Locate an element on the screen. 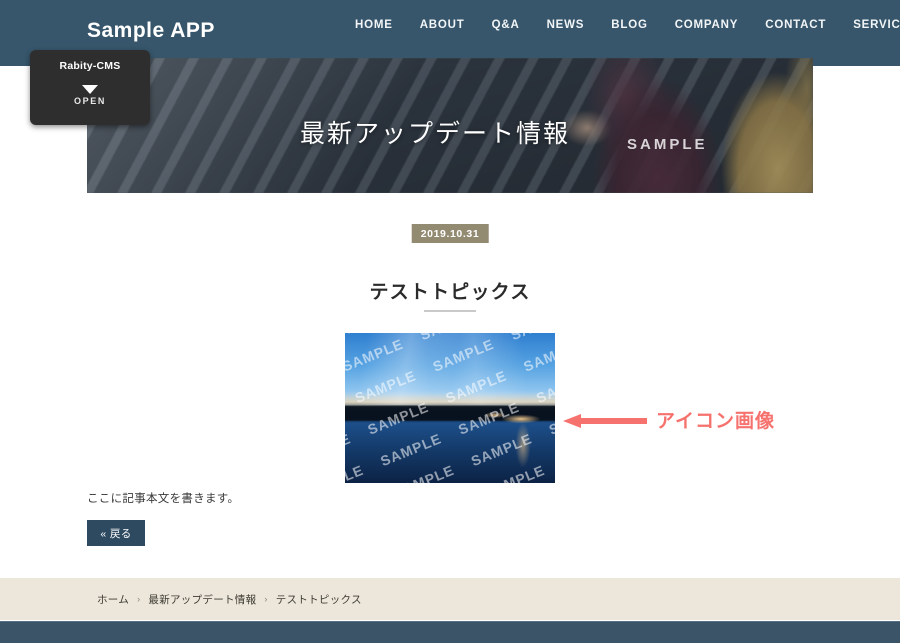 This screenshot has width=900, height=643. breadcrumb-item-home: ホーム is located at coordinates (113, 599).